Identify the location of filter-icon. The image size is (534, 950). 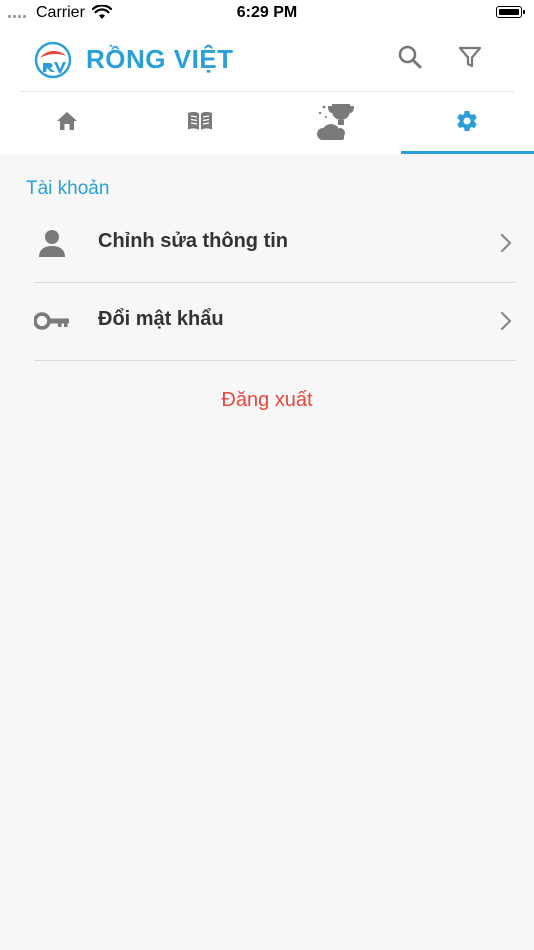
(470, 59).